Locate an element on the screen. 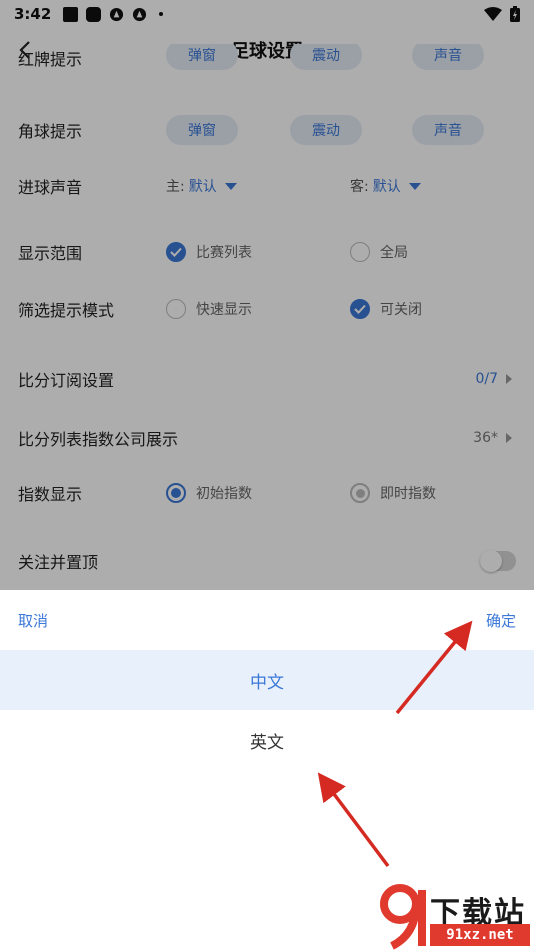 This screenshot has width=534, height=950. sheet-header: 取消 确定 is located at coordinates (267, 620).